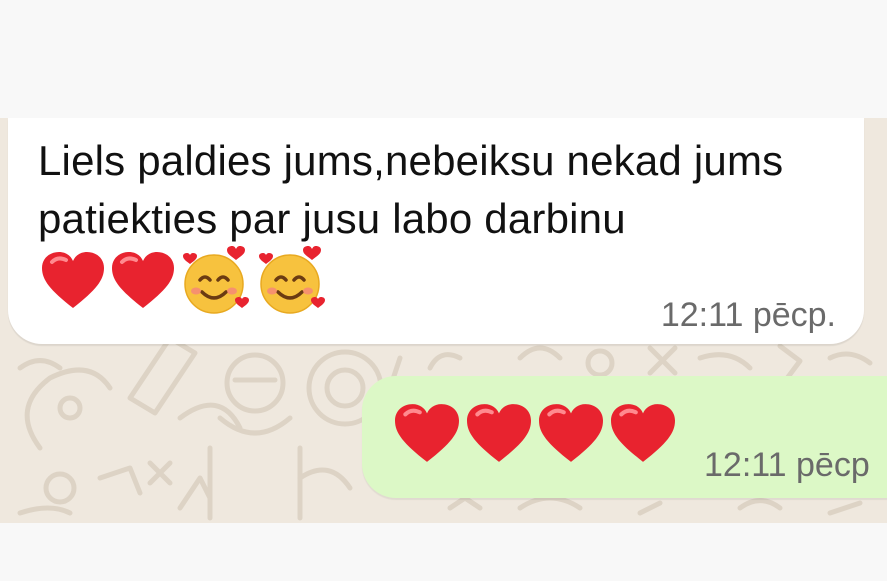  I want to click on incoming-message-timestamp: 12:11 pēcp., so click(748, 315).